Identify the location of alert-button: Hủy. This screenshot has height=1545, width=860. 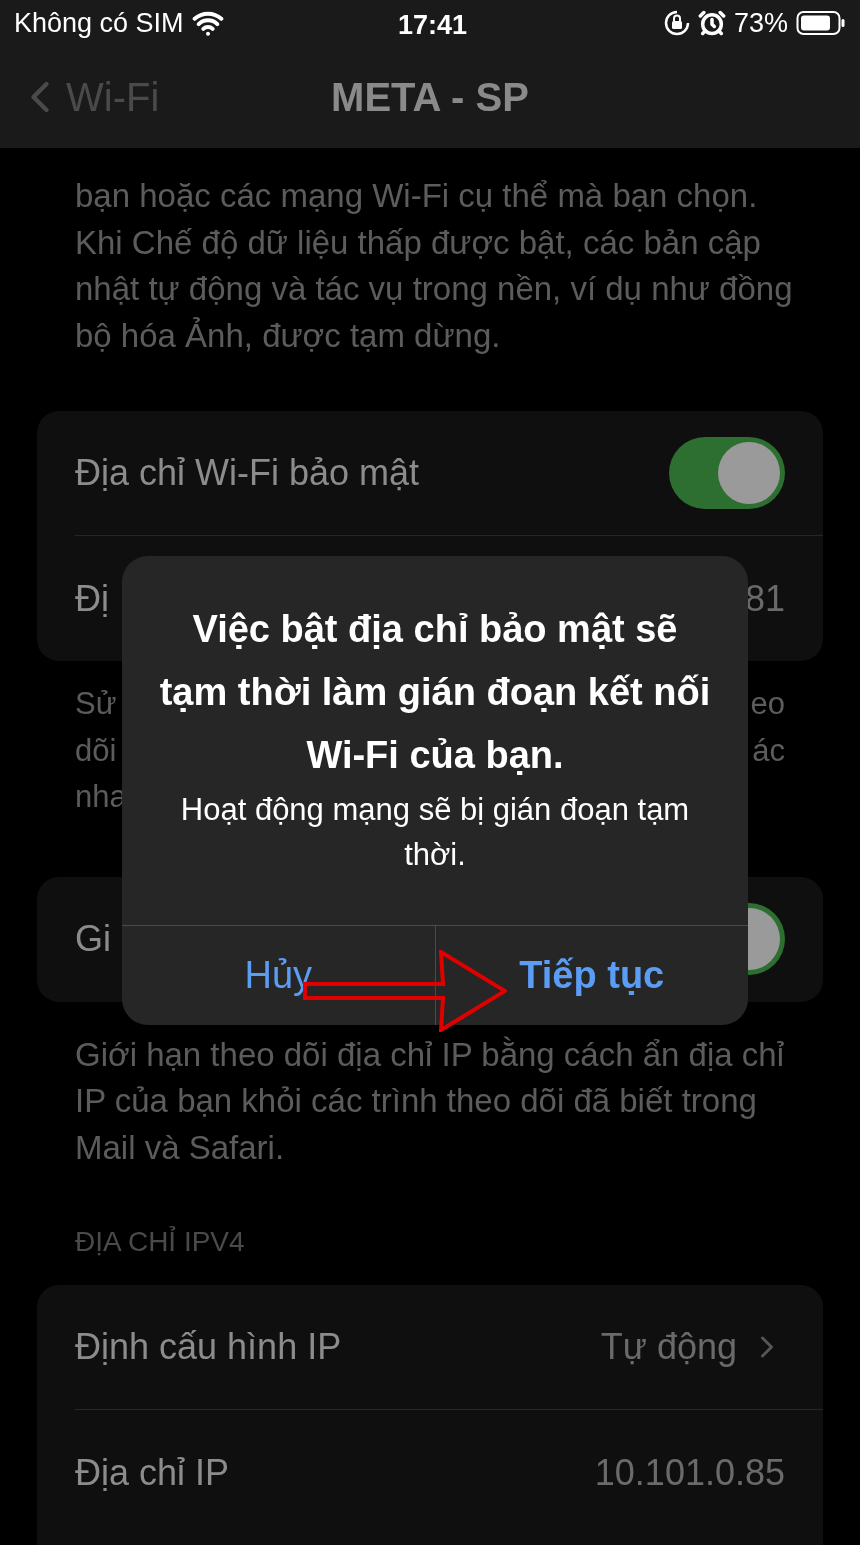
(278, 975).